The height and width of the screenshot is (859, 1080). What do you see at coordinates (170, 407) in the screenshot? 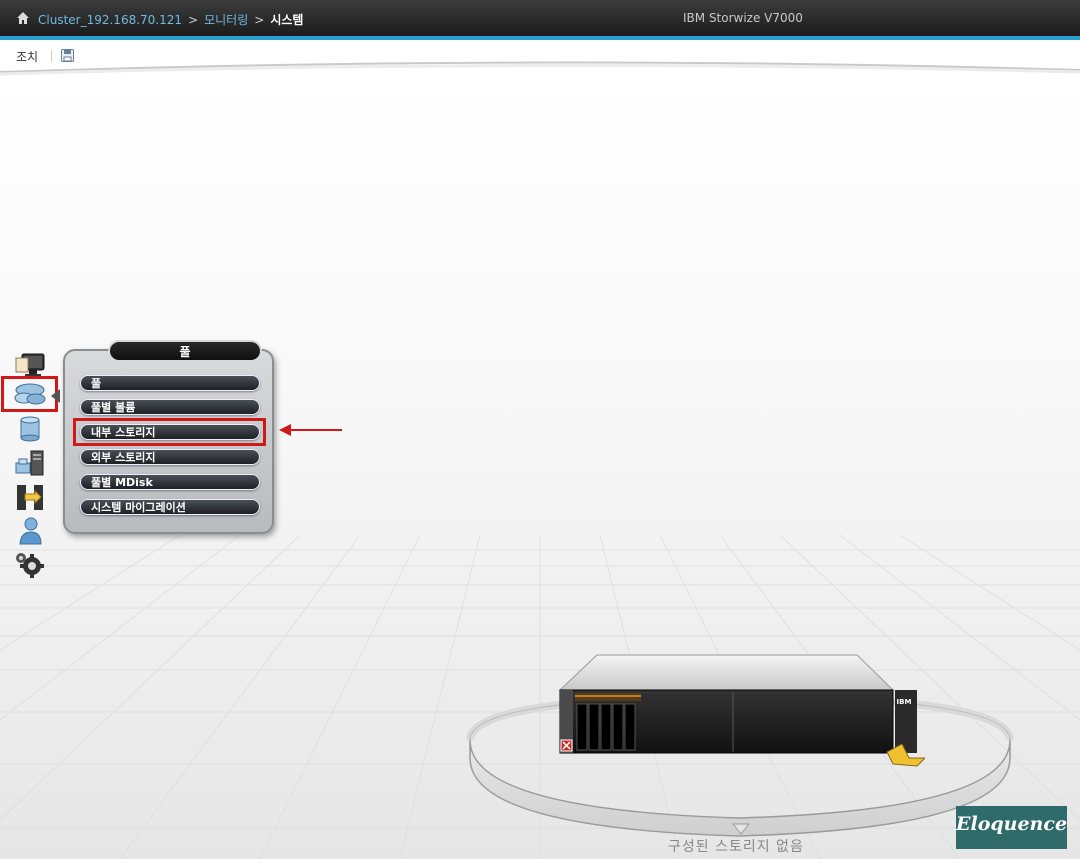
I see `menu-item-volumes-by-pool: 풀별 볼륨` at bounding box center [170, 407].